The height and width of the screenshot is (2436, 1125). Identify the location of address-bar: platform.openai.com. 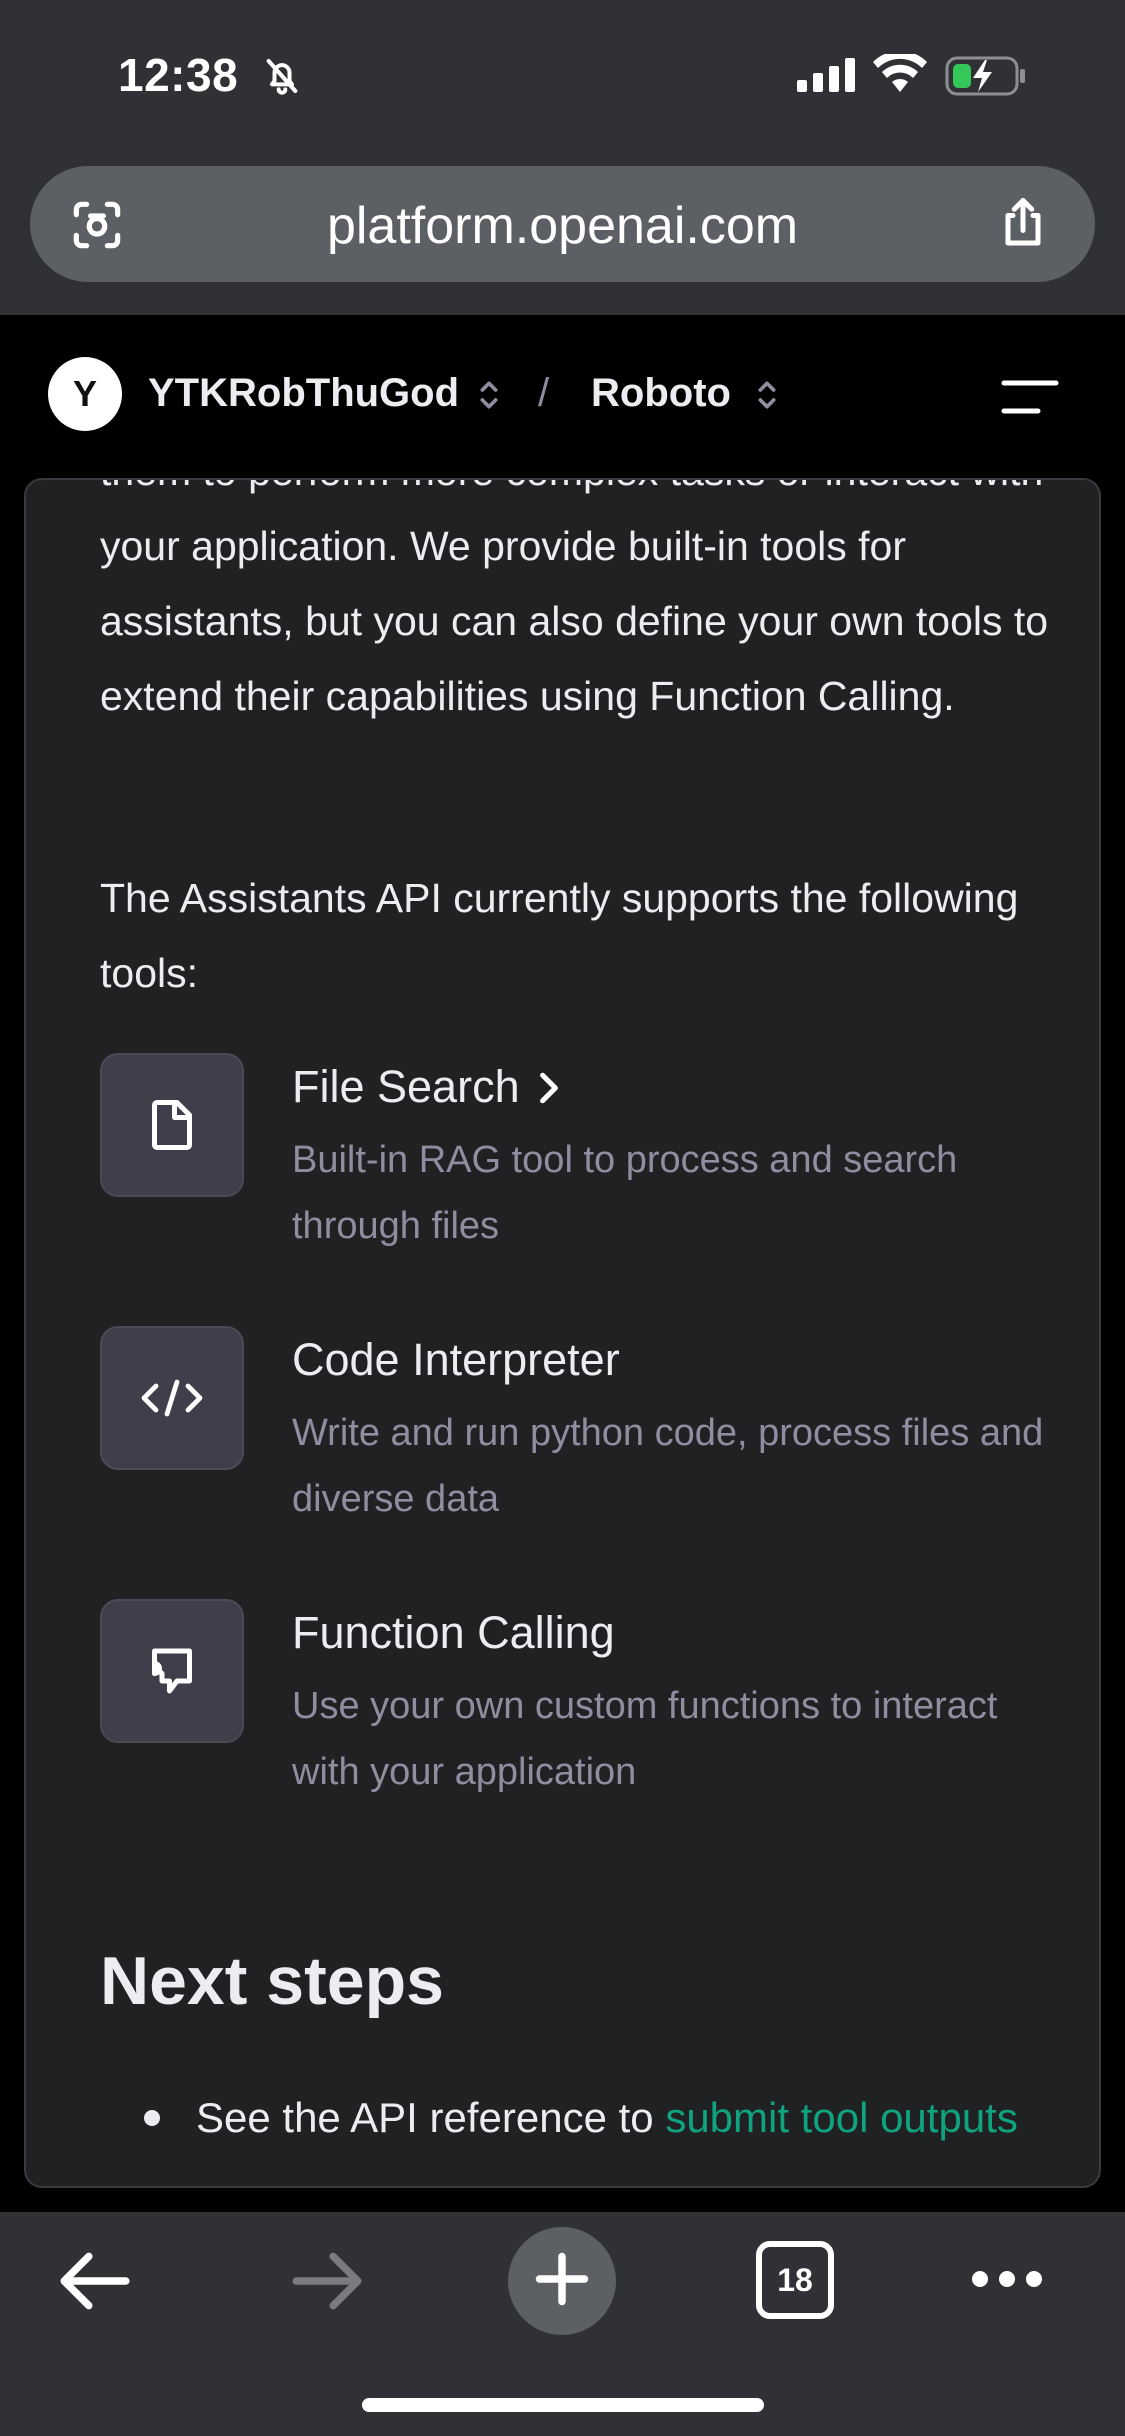
(562, 224).